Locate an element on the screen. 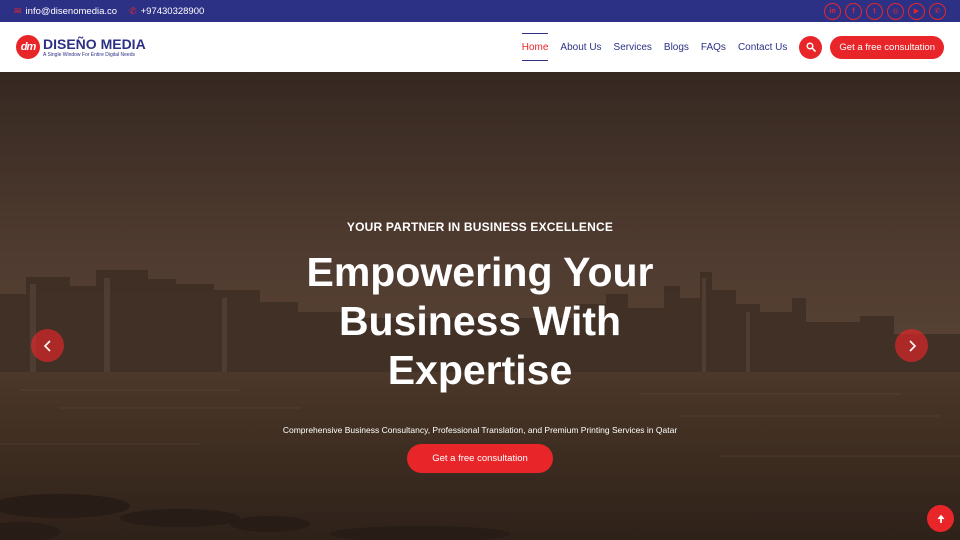 The image size is (960, 540). nav-faqs: FAQs is located at coordinates (713, 47).